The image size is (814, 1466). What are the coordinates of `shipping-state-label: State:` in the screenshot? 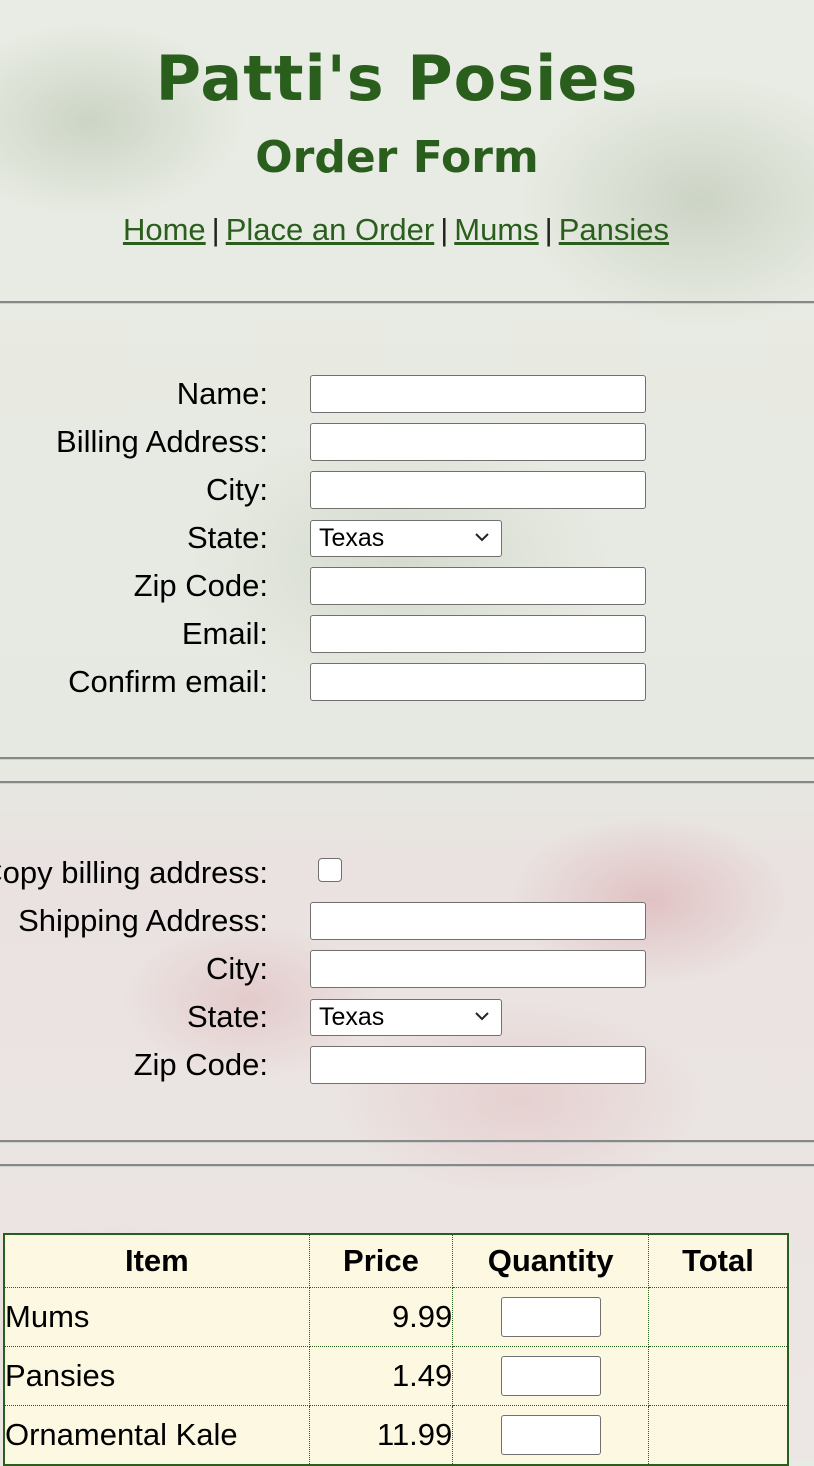 It's located at (227, 1016).